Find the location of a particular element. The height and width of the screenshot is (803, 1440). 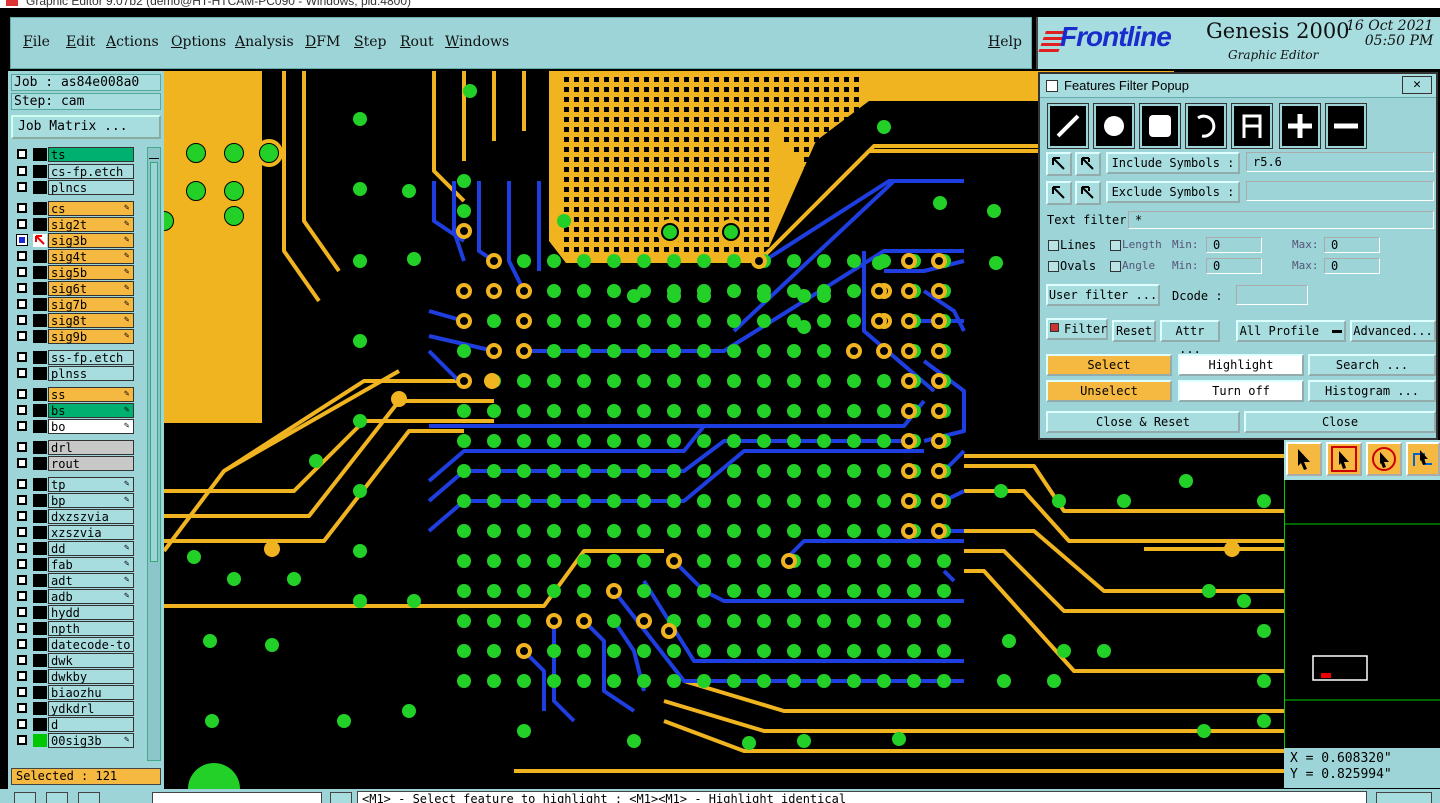

overview-map is located at coordinates (1362, 614).